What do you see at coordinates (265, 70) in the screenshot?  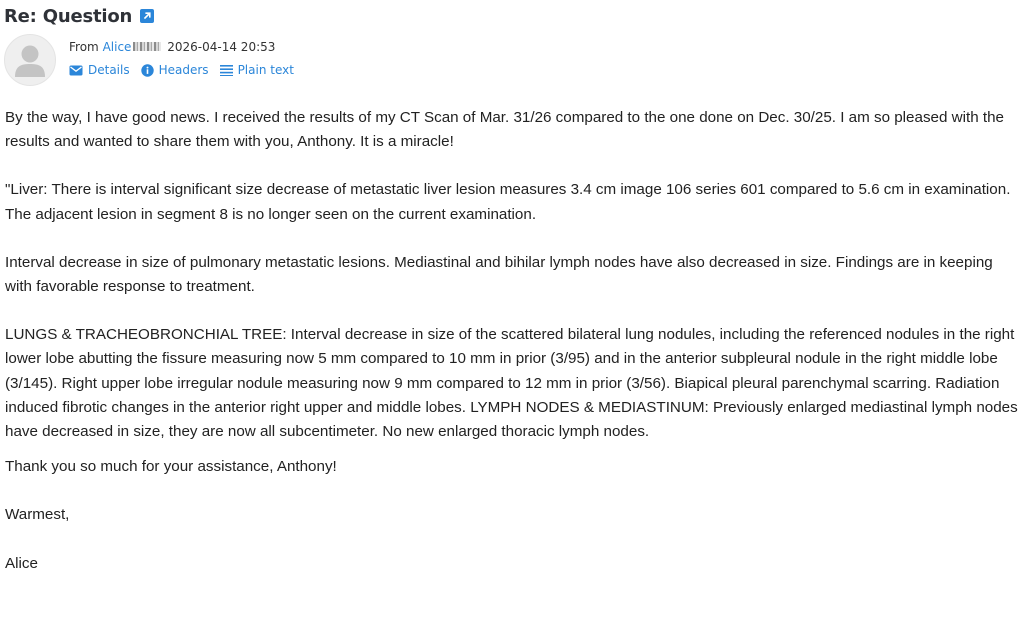 I see `plain-text-label: Plain text` at bounding box center [265, 70].